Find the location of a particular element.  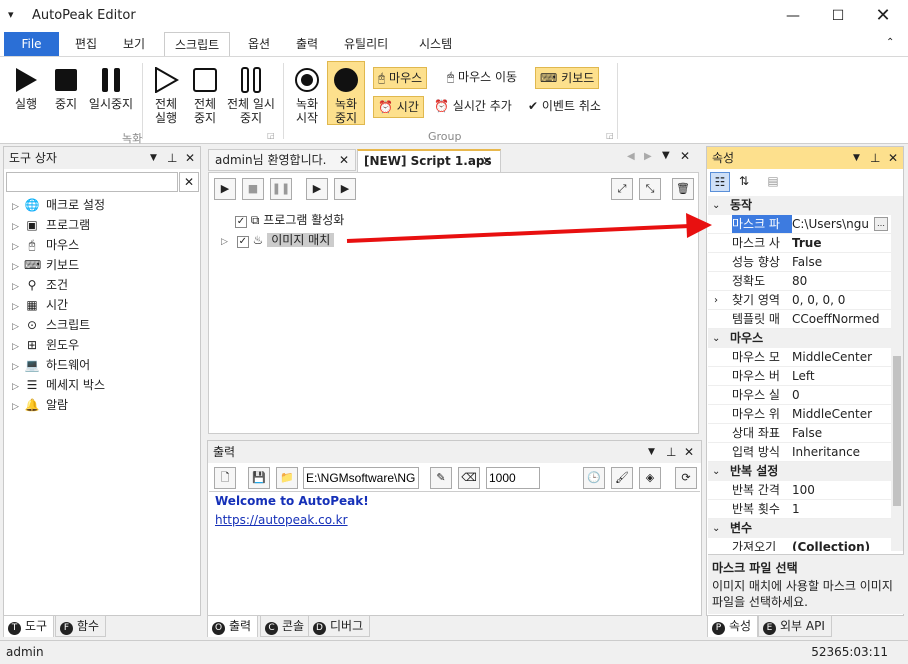

tab-output: 출력 is located at coordinates (307, 45).